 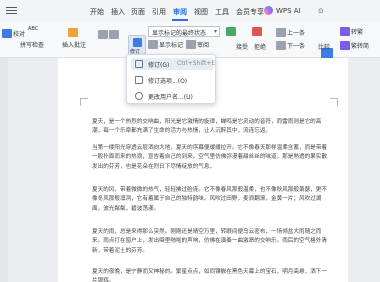 I want to click on proofread-button: 校对, so click(x=13, y=33).